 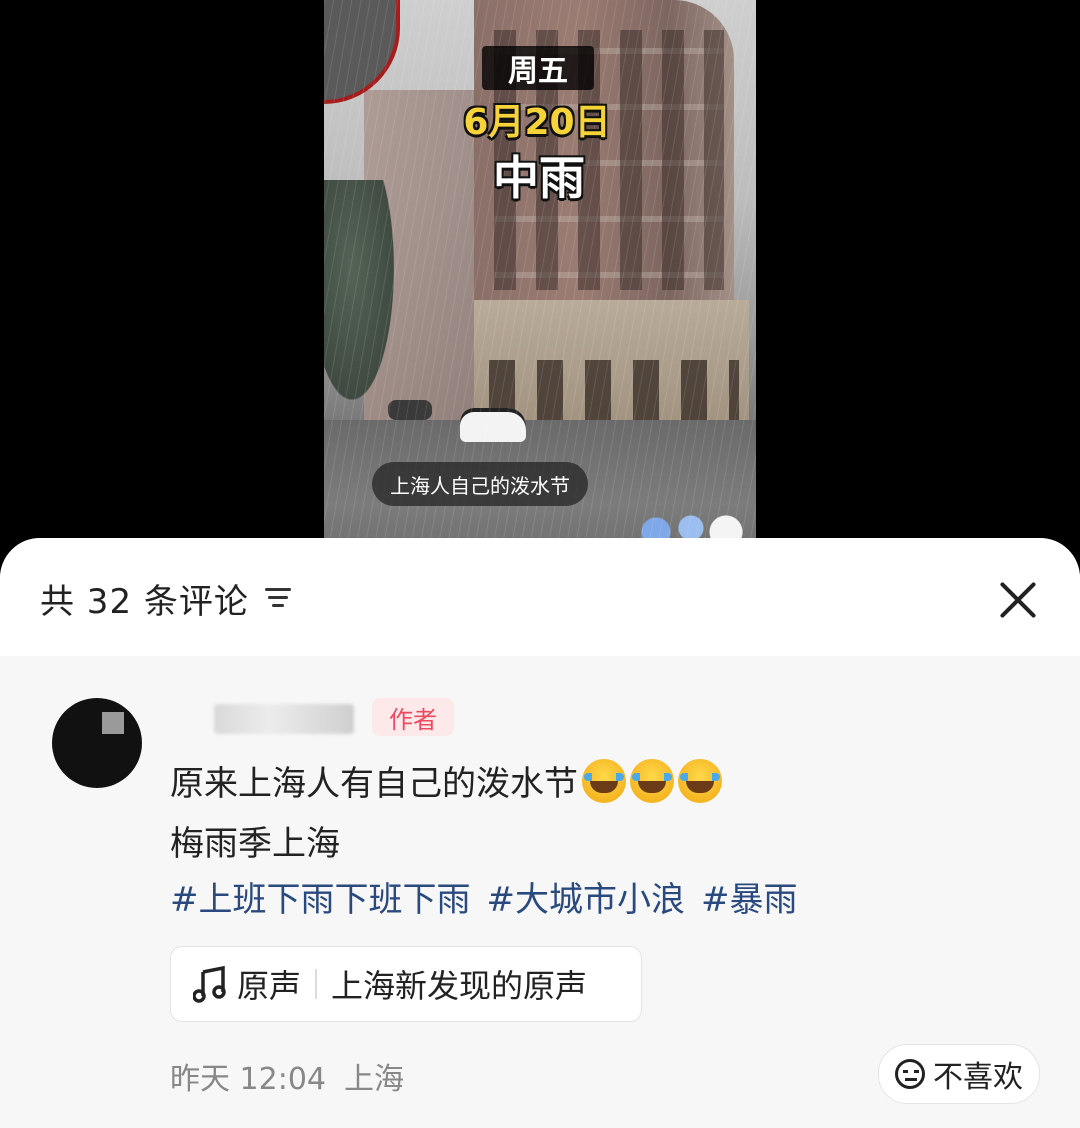 What do you see at coordinates (320, 896) in the screenshot?
I see `hashtag-link: #上班下雨下班下雨` at bounding box center [320, 896].